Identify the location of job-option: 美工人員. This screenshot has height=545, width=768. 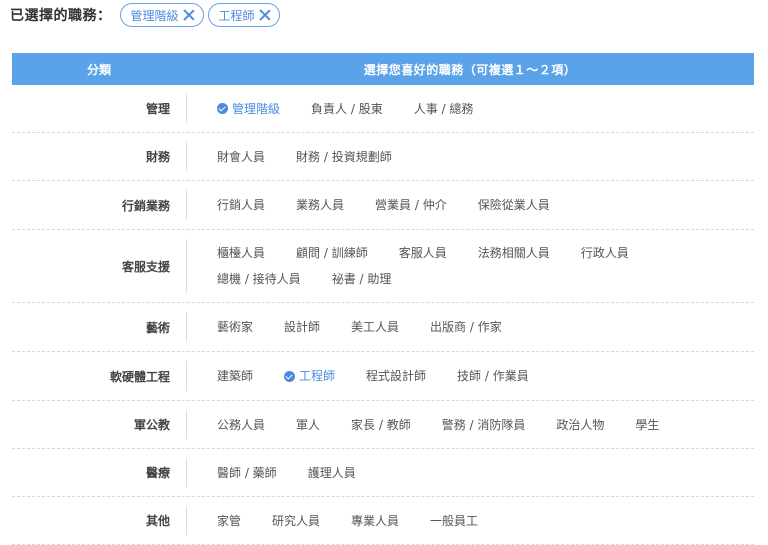
(375, 327).